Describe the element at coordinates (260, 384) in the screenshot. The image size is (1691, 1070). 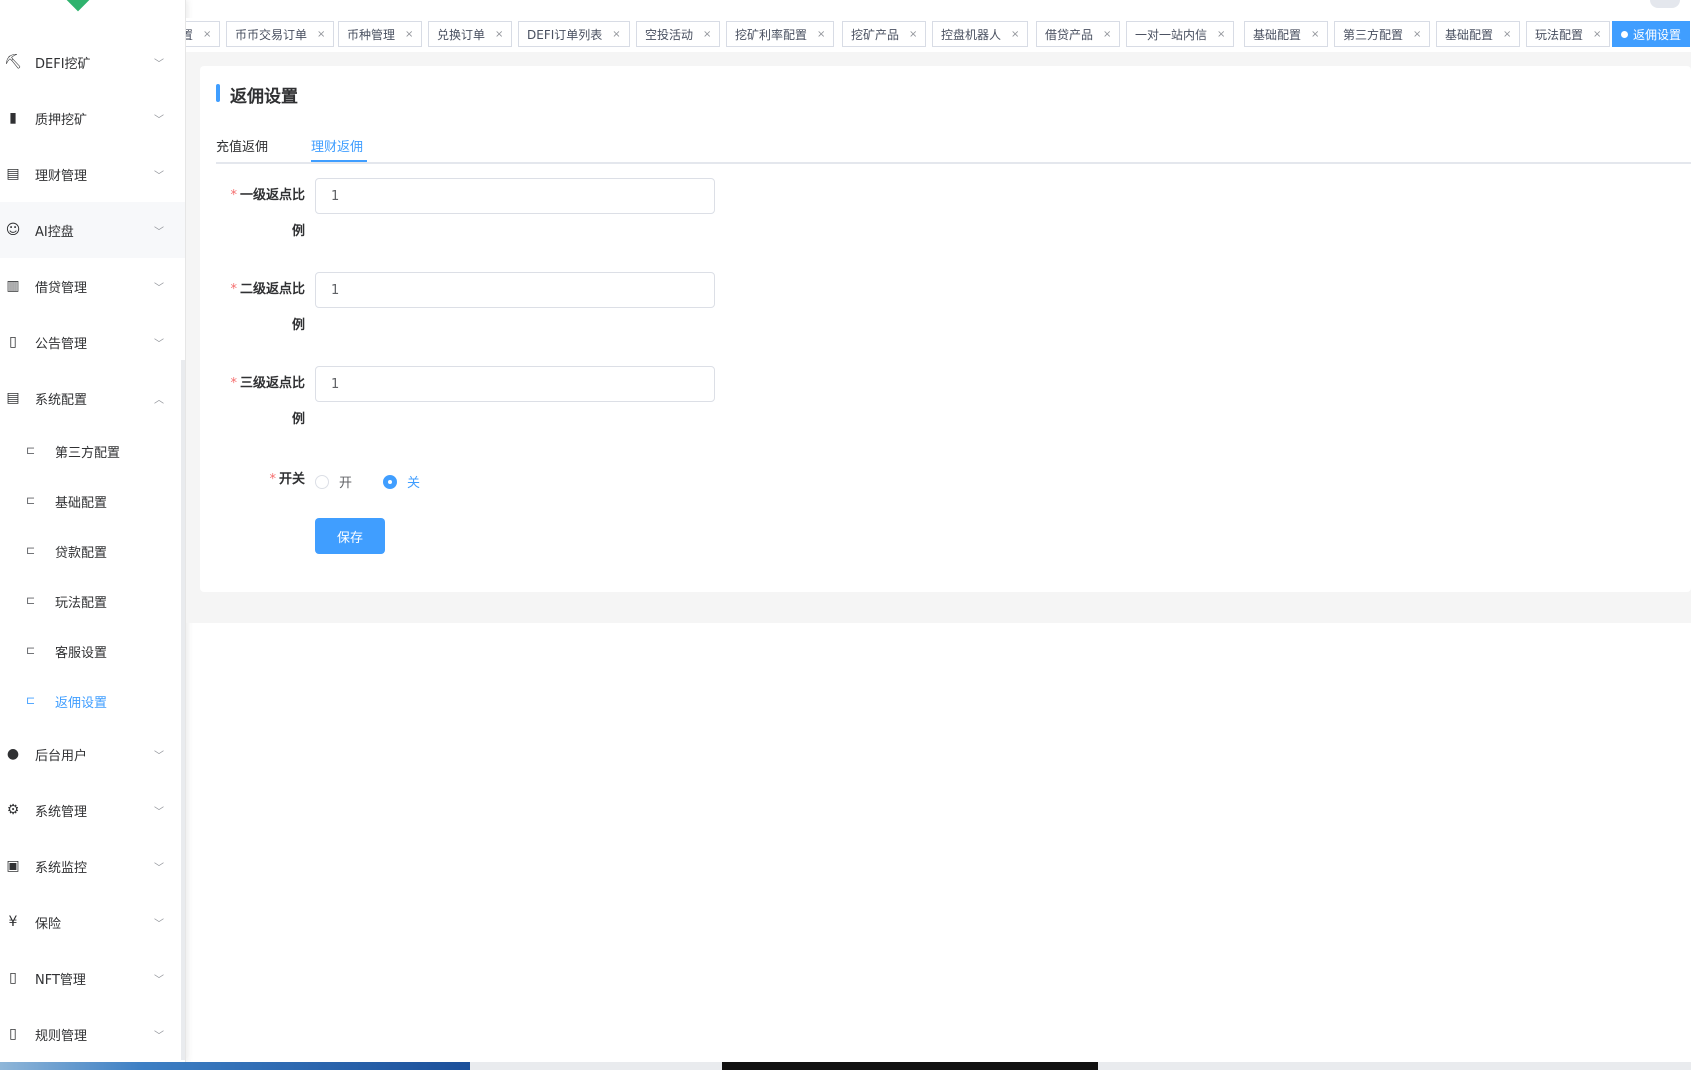
I see `level3-rebate-label: * 三级返点比` at that location.